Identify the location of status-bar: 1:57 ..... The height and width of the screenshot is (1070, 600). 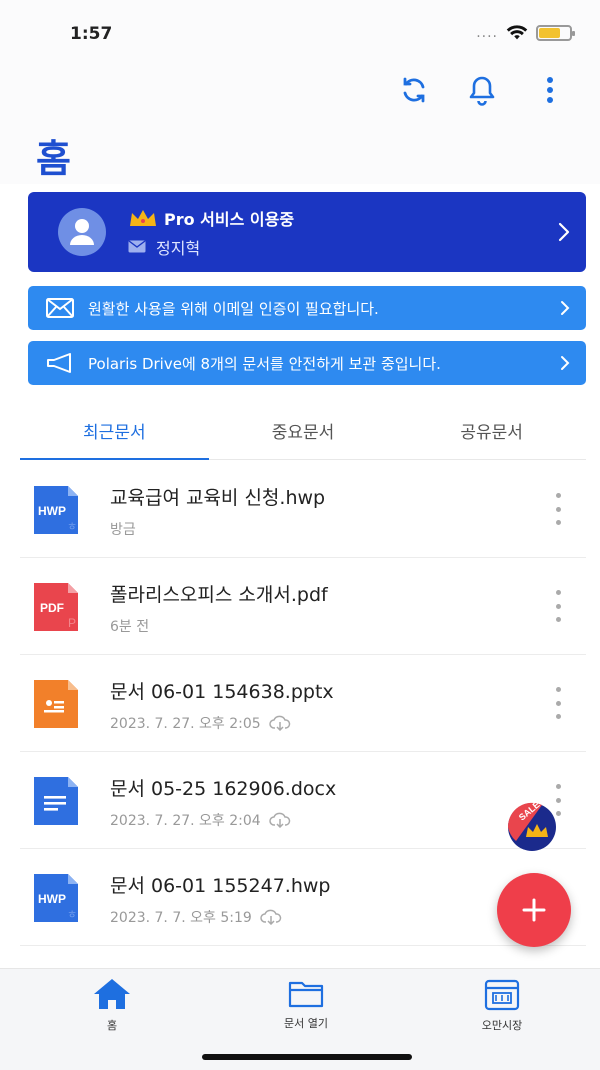
(300, 32).